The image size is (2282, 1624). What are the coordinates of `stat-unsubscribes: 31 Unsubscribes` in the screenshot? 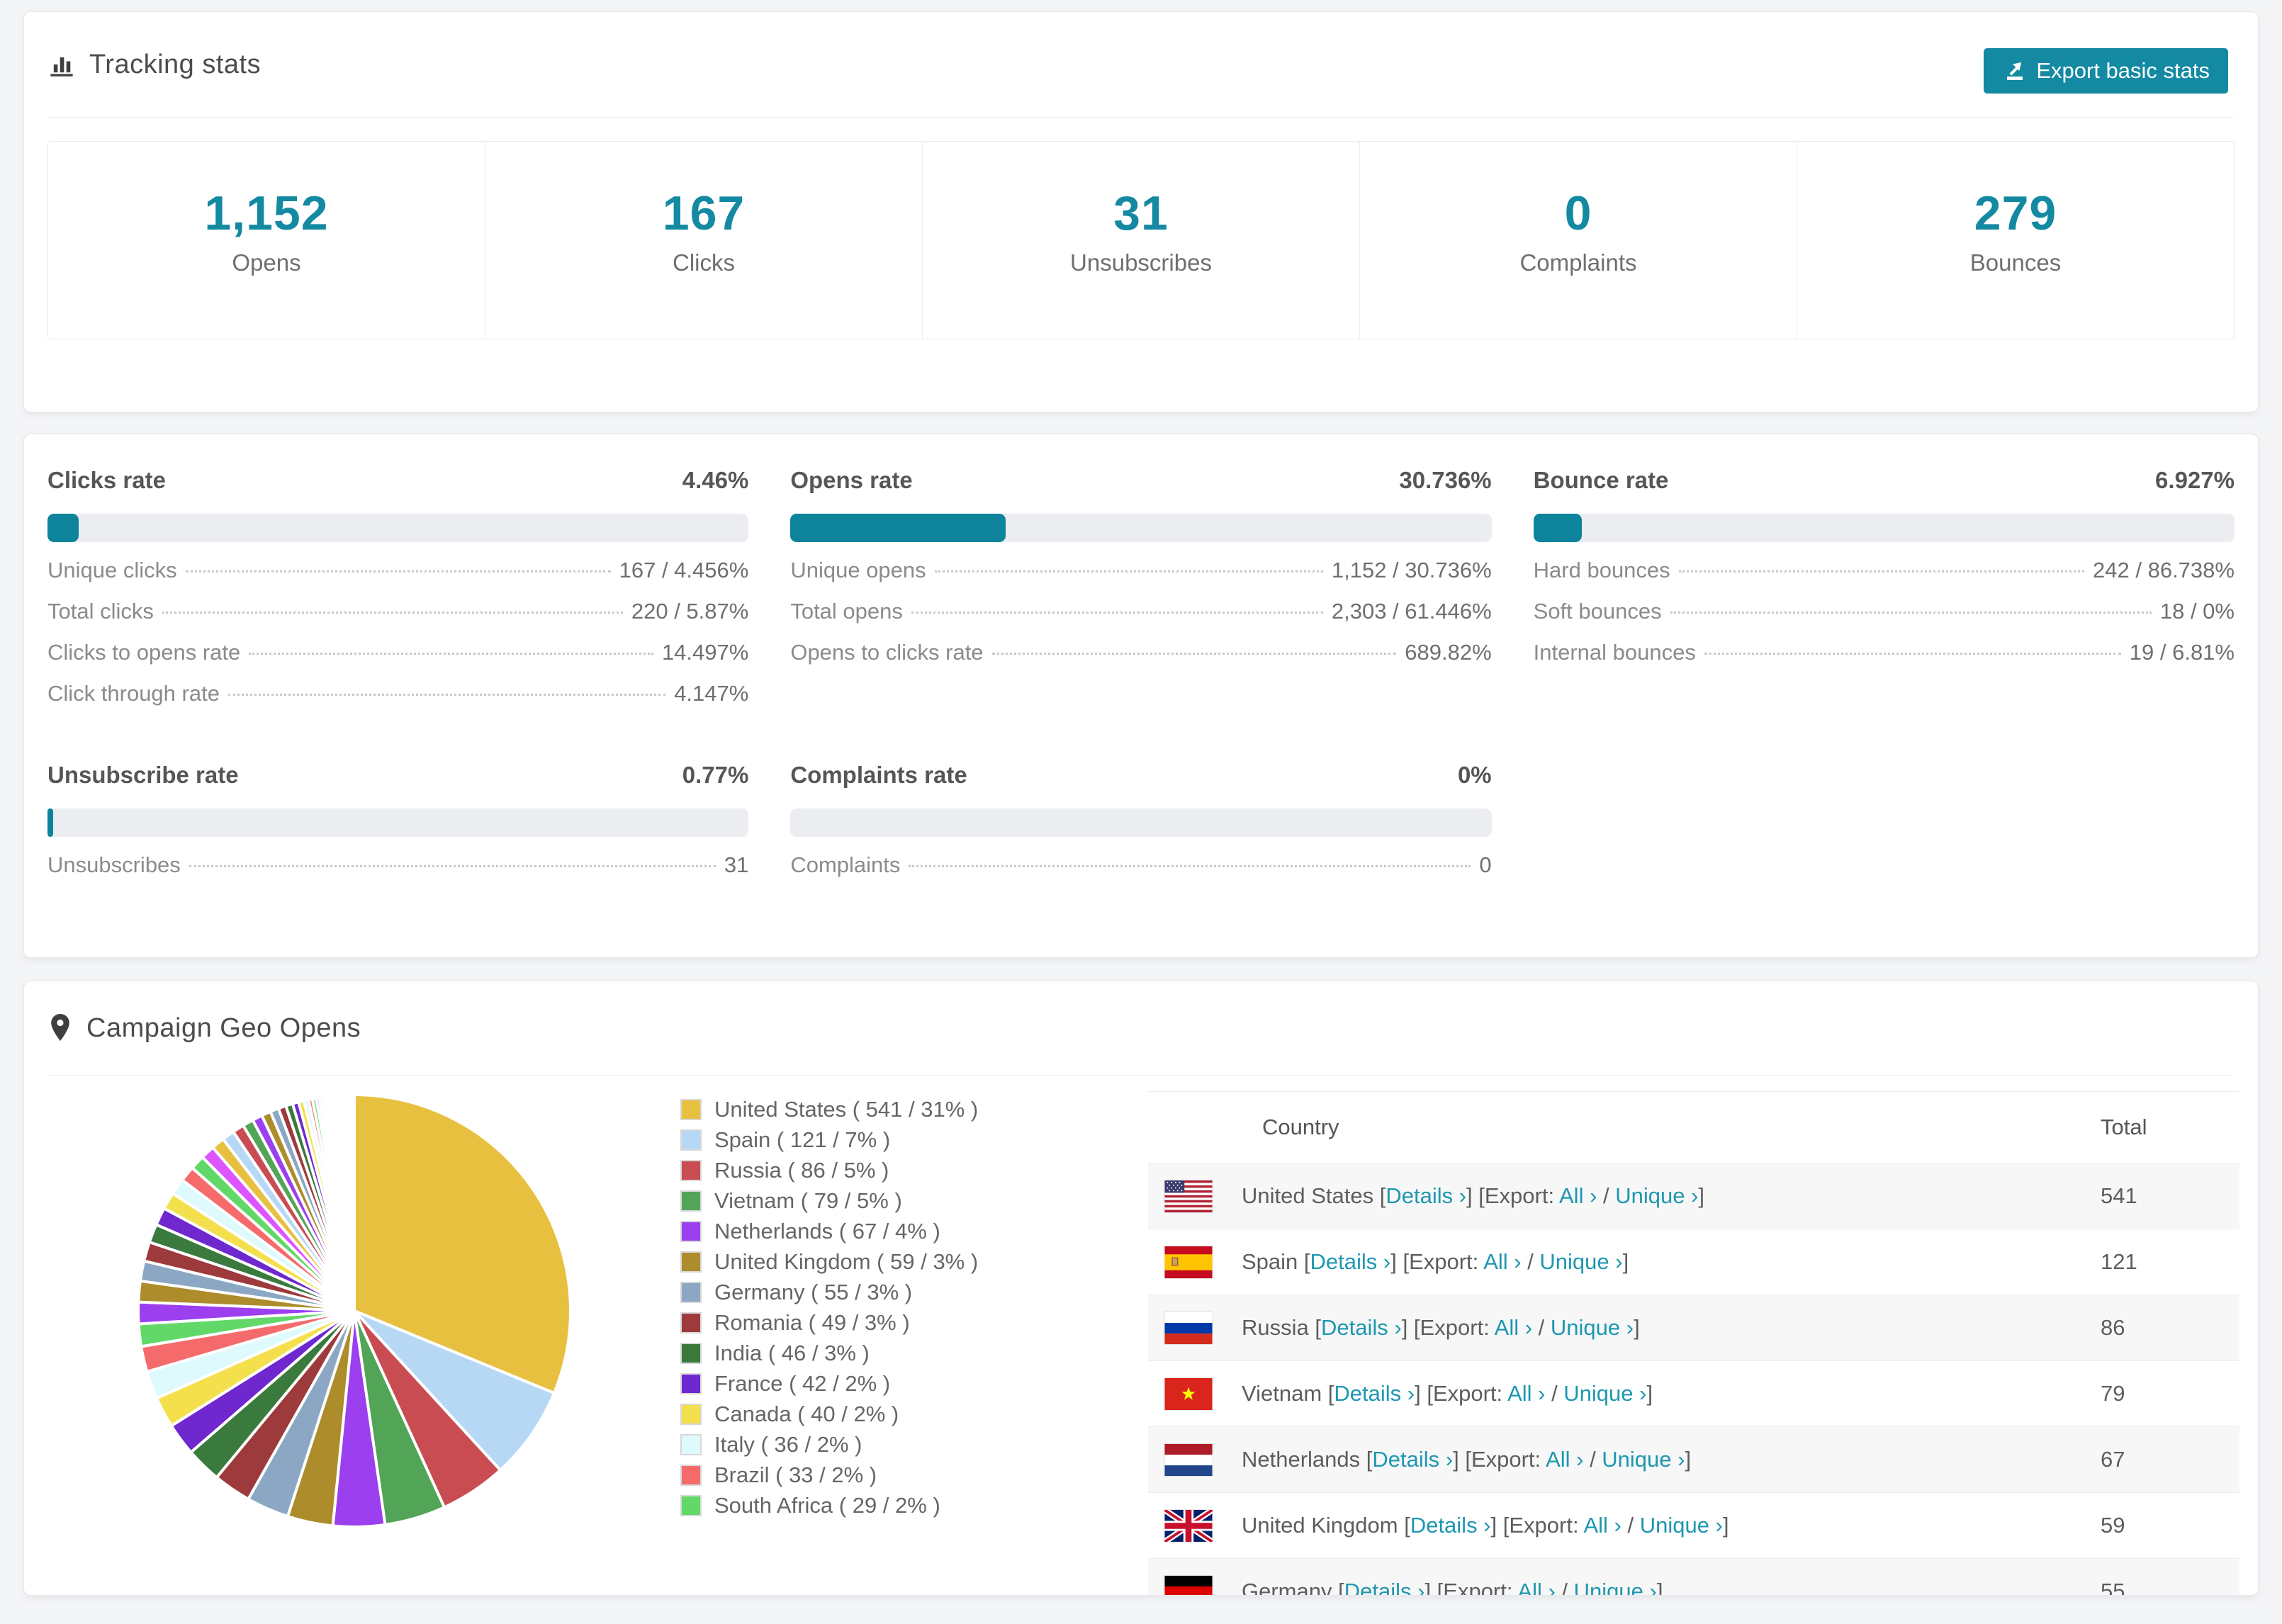 It's located at (1140, 240).